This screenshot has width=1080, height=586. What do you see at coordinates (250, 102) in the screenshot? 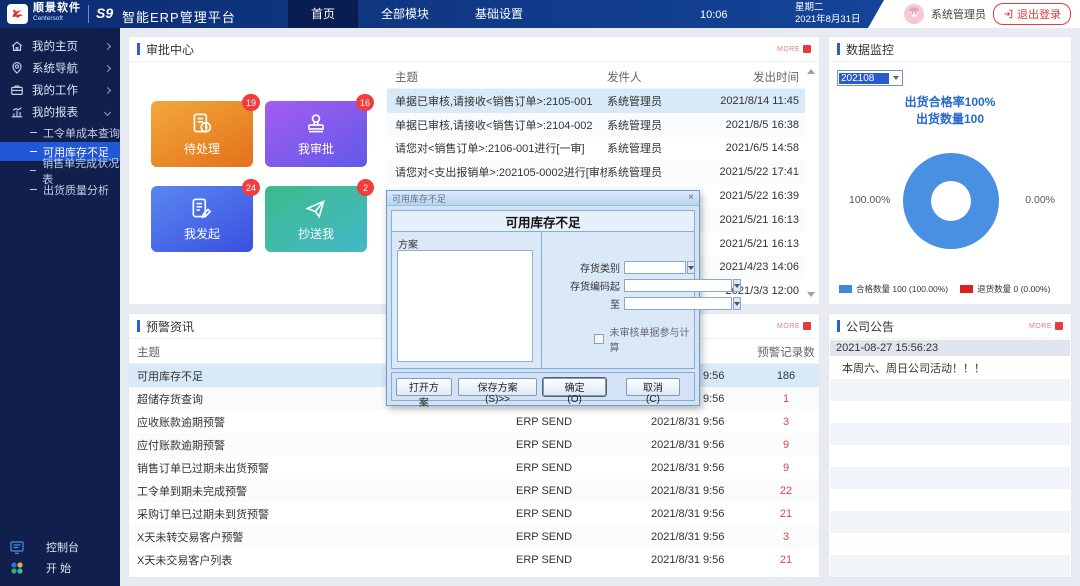
I see `pending-count-badge: 19` at bounding box center [250, 102].